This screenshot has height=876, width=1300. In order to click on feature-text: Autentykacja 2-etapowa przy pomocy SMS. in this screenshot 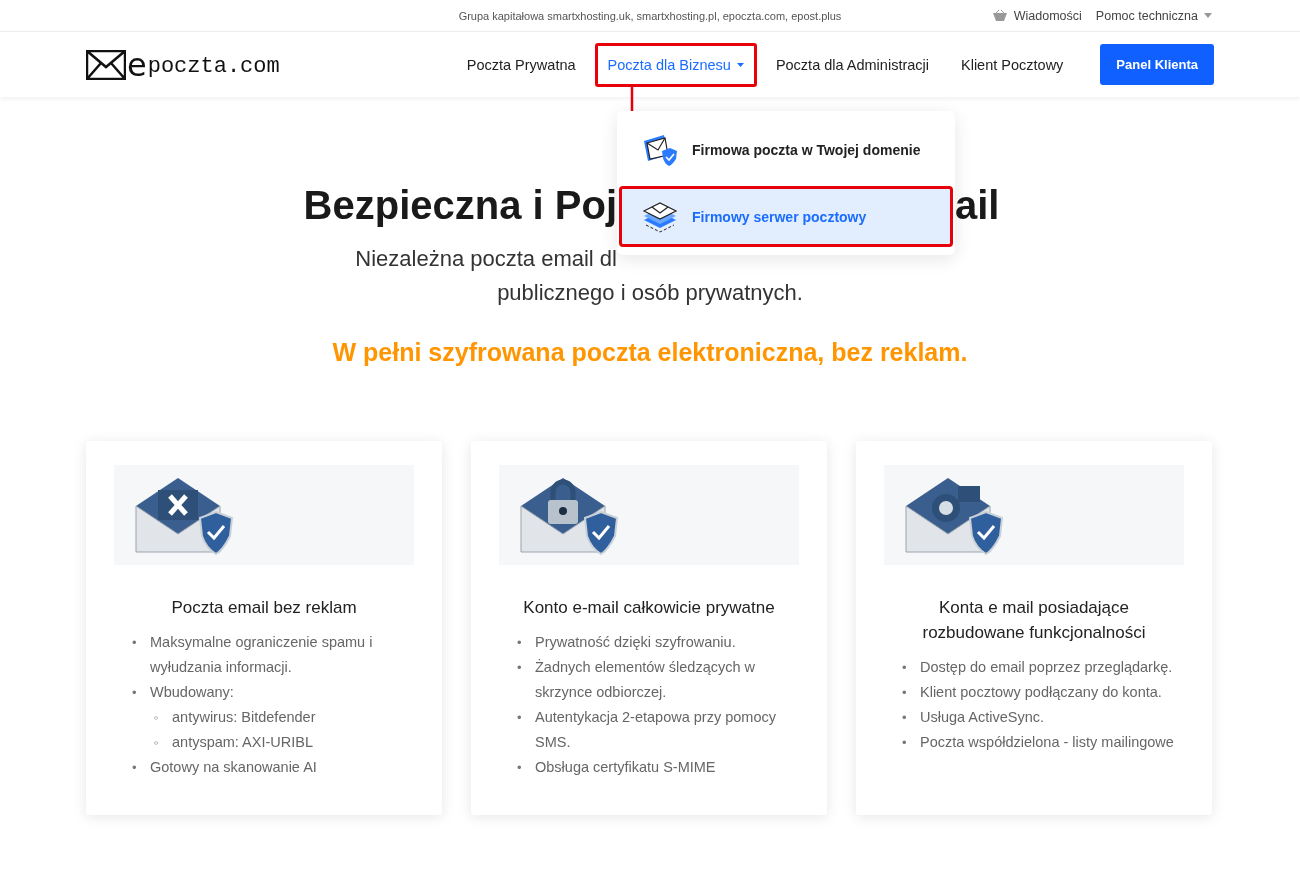, I will do `click(656, 730)`.